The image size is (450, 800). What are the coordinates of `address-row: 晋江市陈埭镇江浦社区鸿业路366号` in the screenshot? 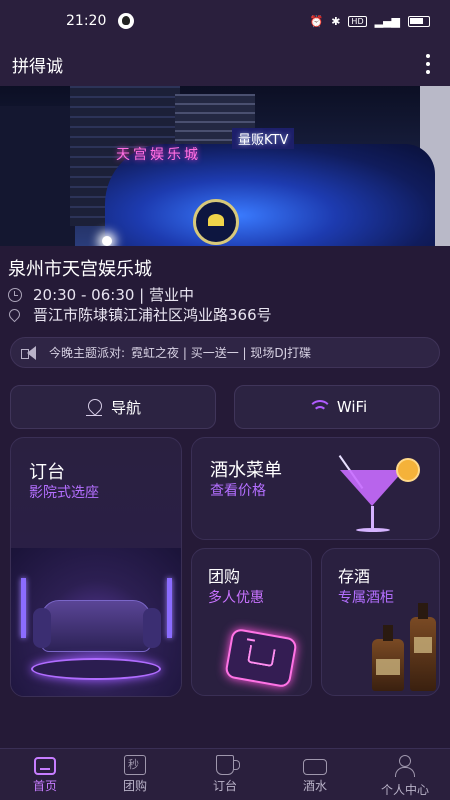 It's located at (139, 314).